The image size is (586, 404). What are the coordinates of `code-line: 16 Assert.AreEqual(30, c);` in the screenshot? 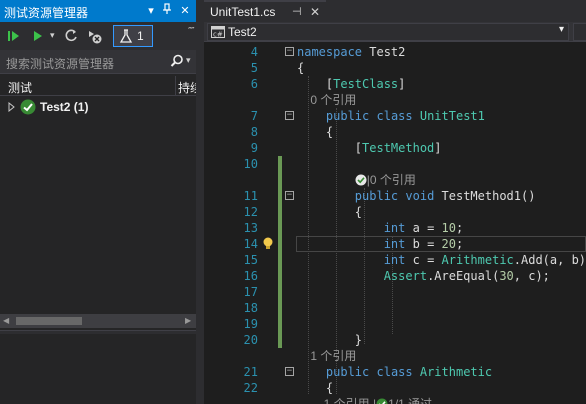 It's located at (395, 276).